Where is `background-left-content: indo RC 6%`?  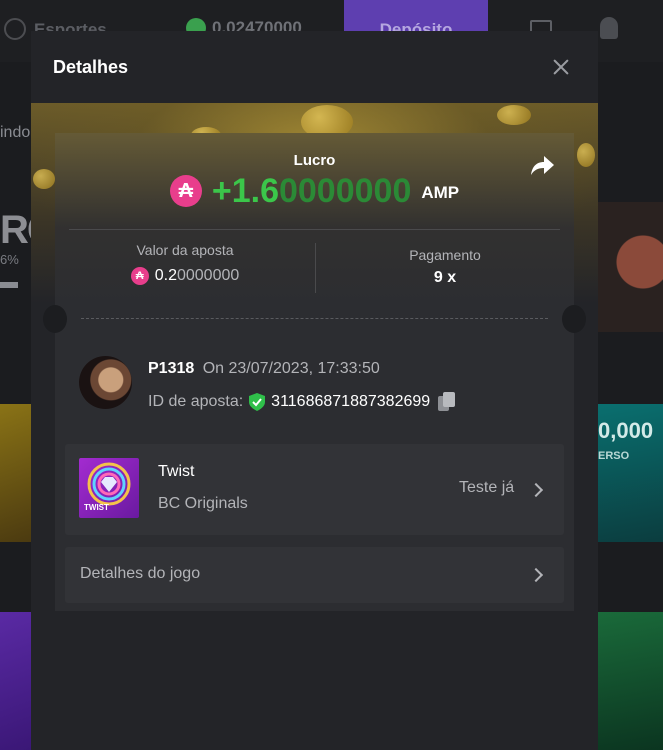
background-left-content: indo RC 6% is located at coordinates (28, 406).